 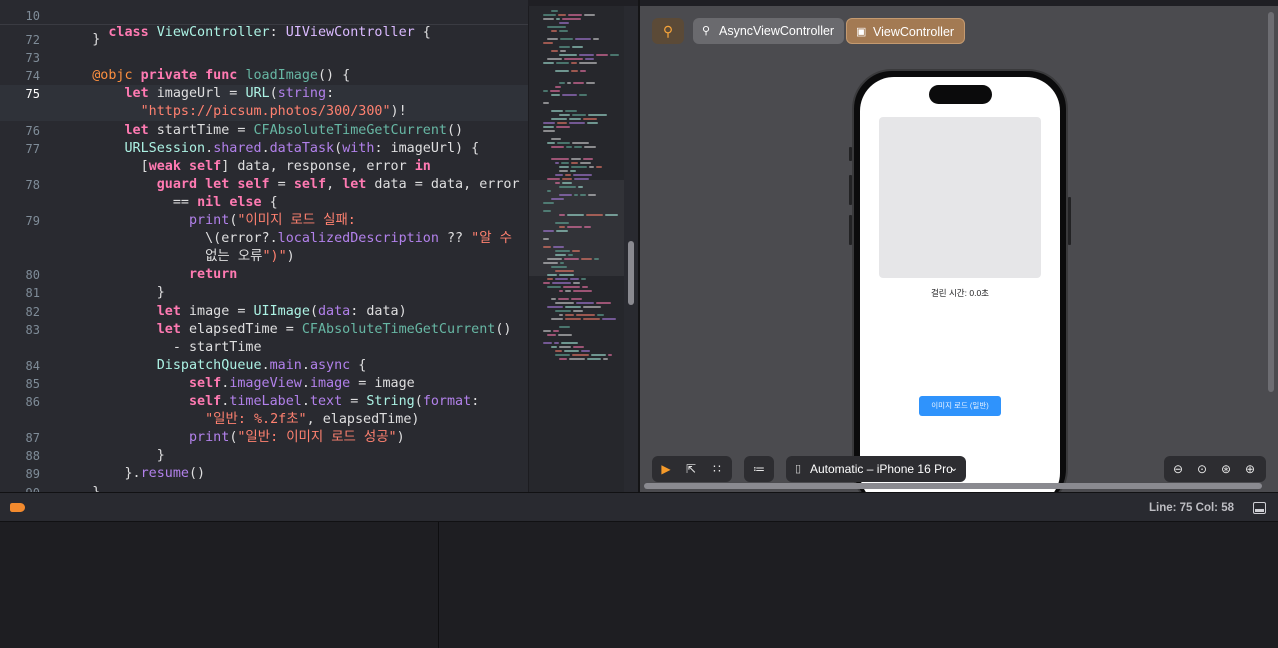 I want to click on preview-tab-view-controller: ▣ ViewController, so click(x=906, y=31).